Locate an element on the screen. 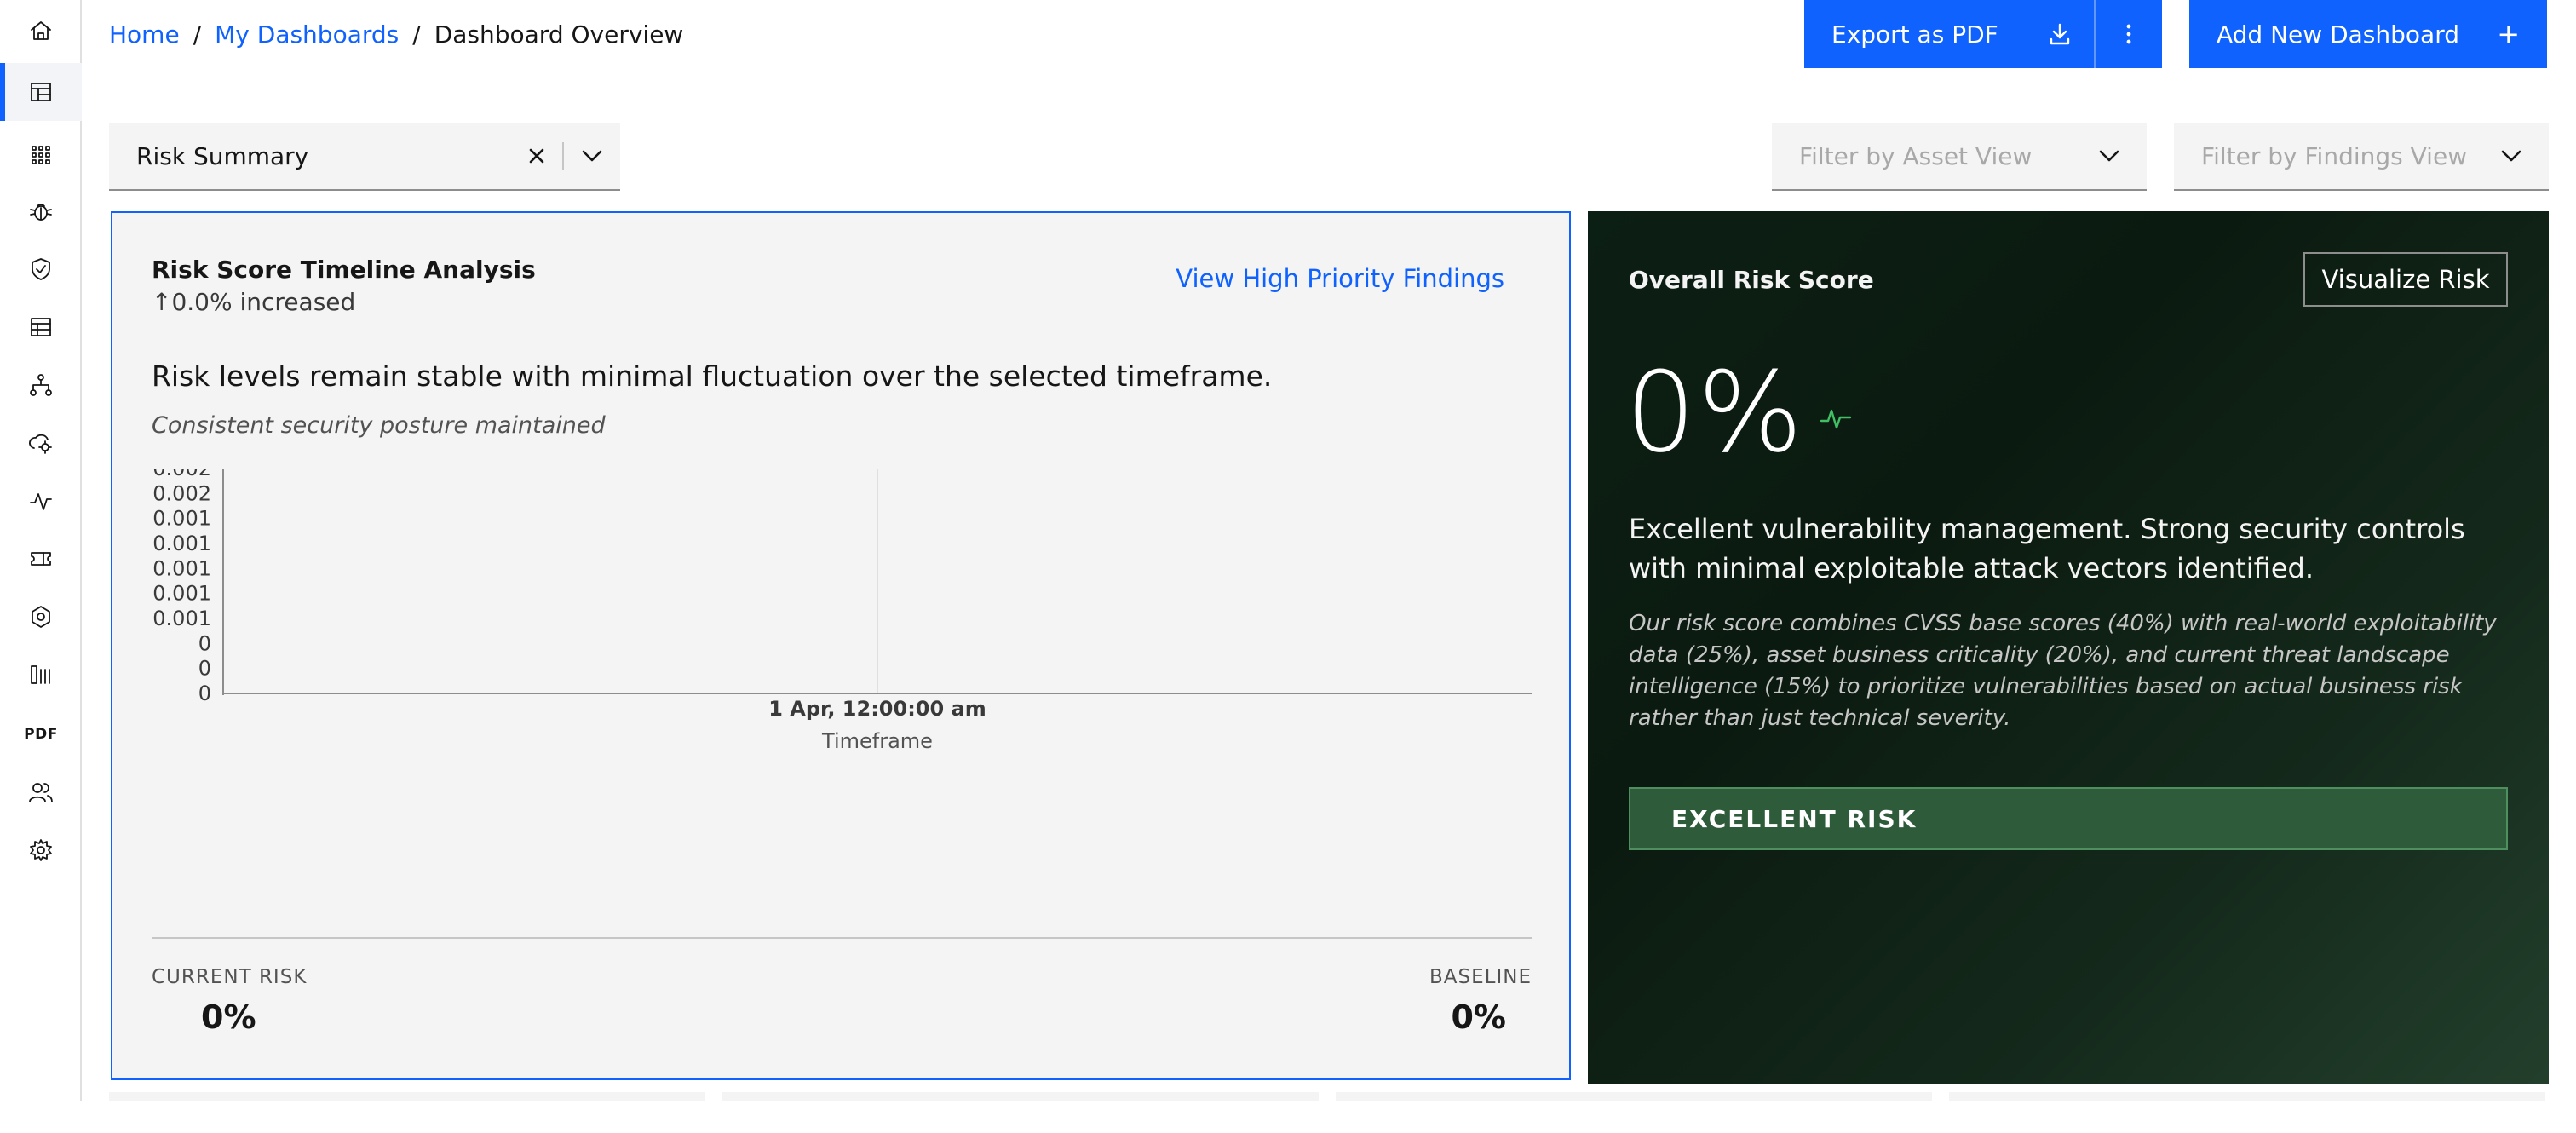  export-pdf-button: Export as PDF is located at coordinates (1949, 34).